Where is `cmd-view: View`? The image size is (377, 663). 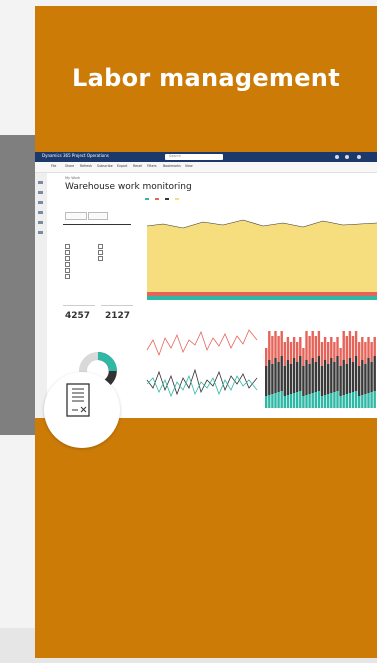 cmd-view: View is located at coordinates (189, 166).